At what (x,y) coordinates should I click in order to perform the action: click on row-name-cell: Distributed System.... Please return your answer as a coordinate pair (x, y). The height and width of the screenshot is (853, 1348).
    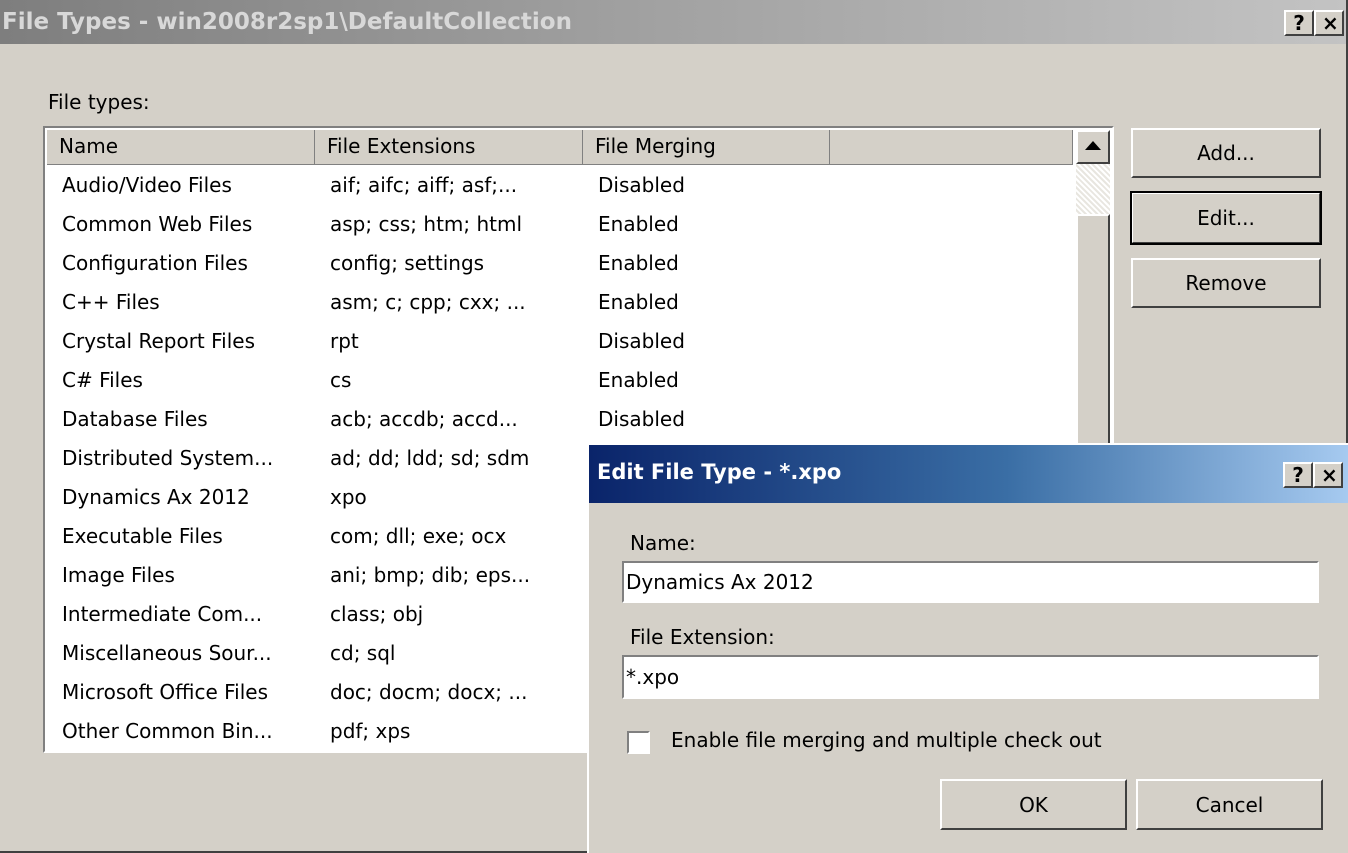
    Looking at the image, I should click on (168, 458).